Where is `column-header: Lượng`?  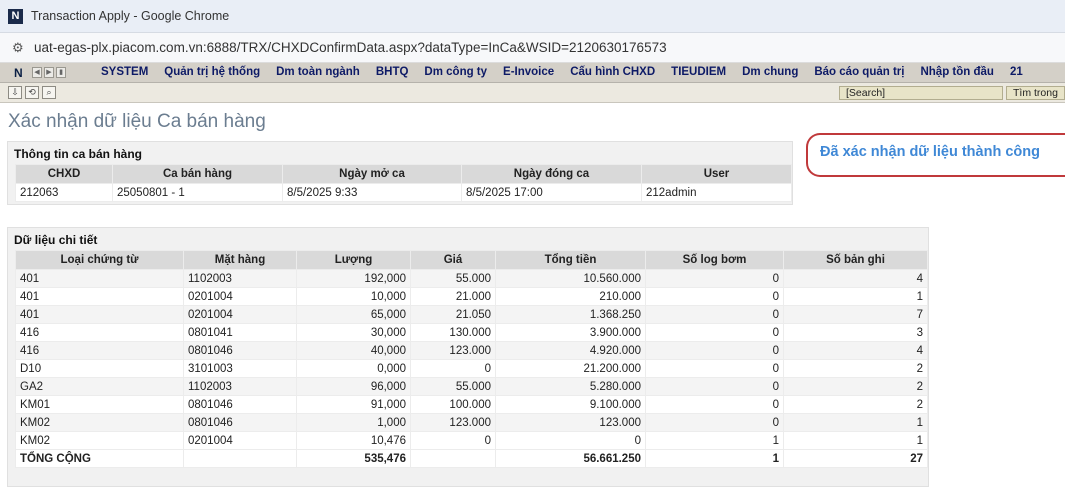
column-header: Lượng is located at coordinates (353, 260).